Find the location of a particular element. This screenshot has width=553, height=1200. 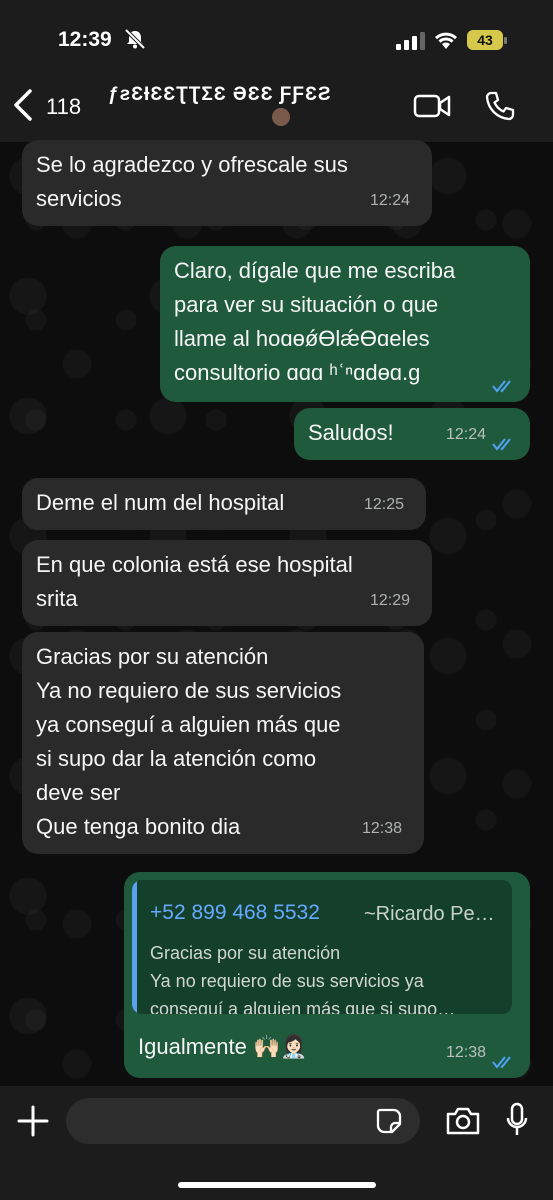

message-time: 12:29 is located at coordinates (389, 600).